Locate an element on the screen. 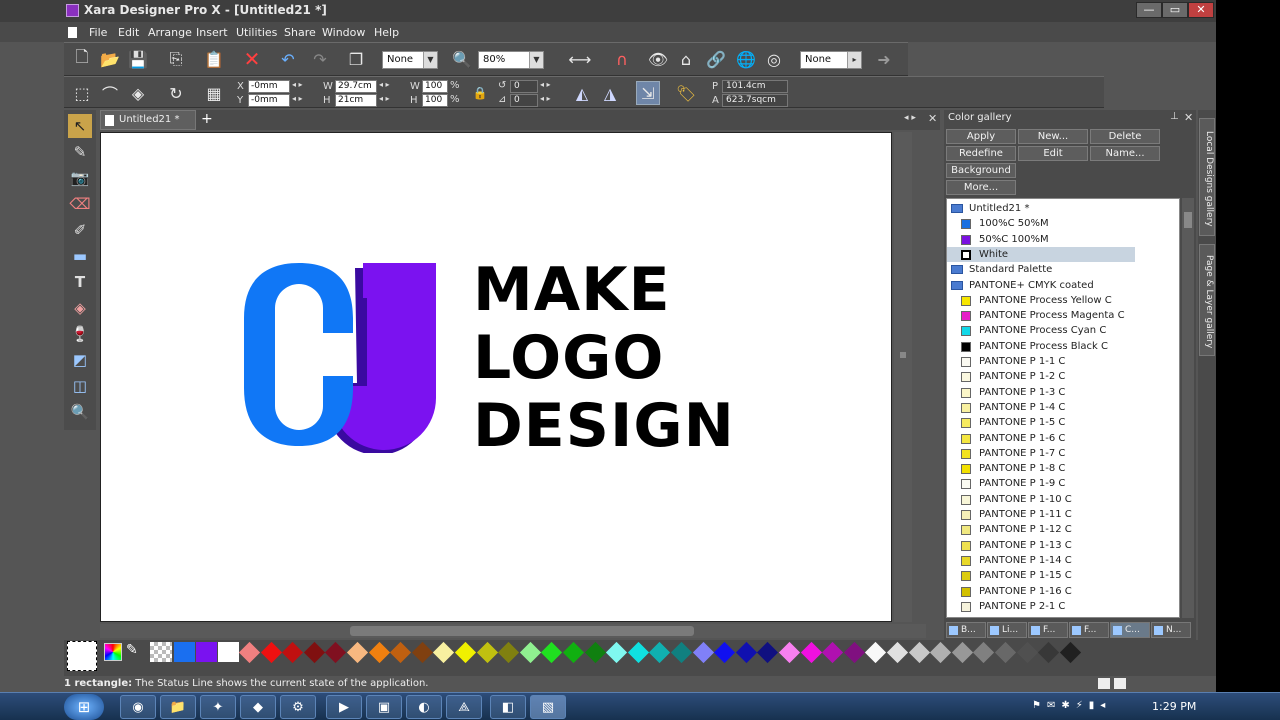  gallery-scroll-thumb is located at coordinates (1188, 220).